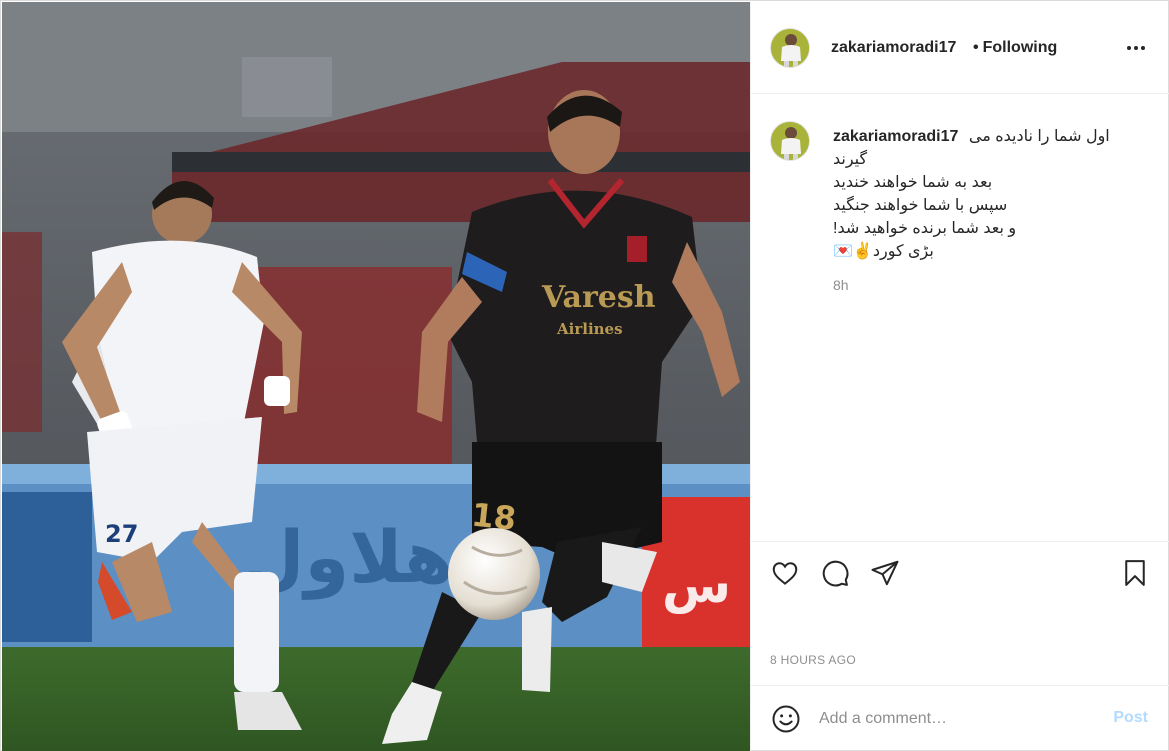 Image resolution: width=1169 pixels, height=751 pixels. What do you see at coordinates (895, 136) in the screenshot?
I see `caption-username: zakariamoradi17` at bounding box center [895, 136].